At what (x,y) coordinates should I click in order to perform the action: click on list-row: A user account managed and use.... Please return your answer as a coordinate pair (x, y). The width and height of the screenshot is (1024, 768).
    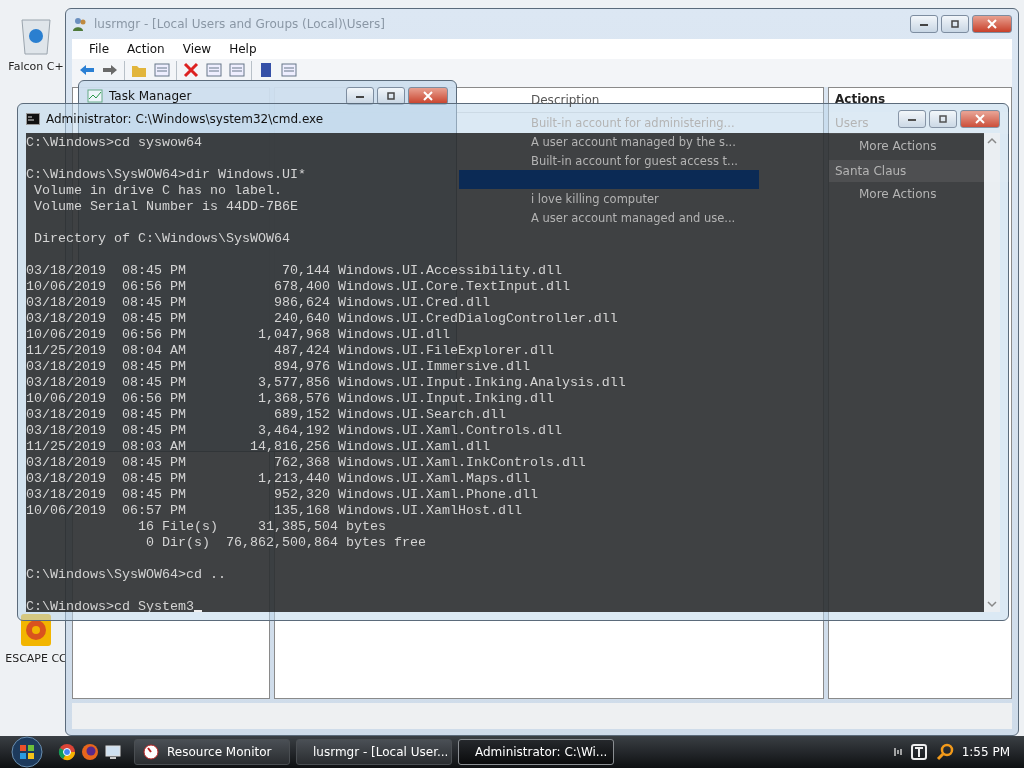
    Looking at the image, I should click on (609, 217).